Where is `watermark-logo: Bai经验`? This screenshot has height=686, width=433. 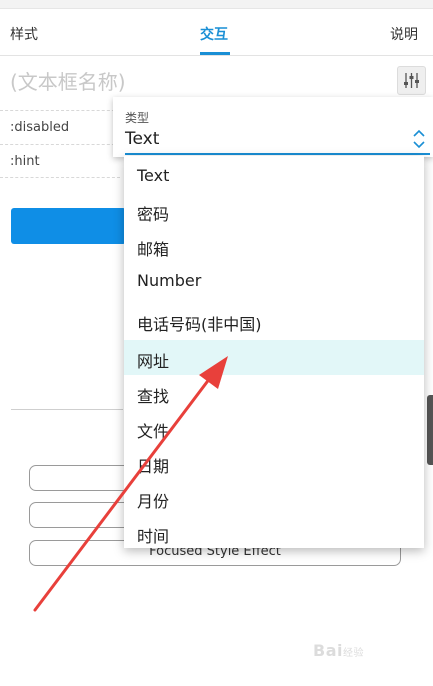 watermark-logo: Bai经验 is located at coordinates (338, 650).